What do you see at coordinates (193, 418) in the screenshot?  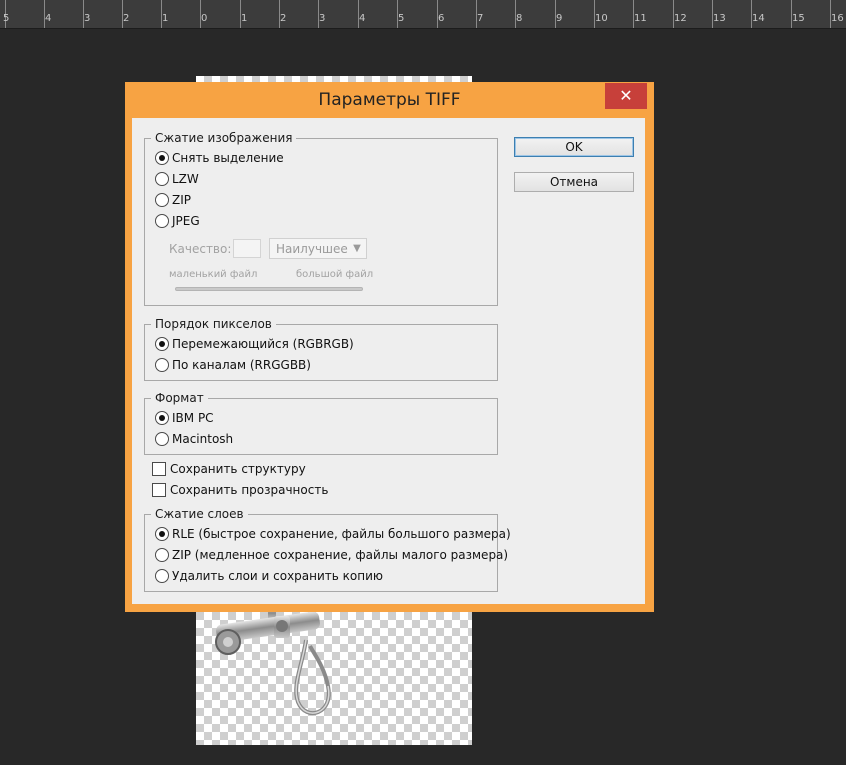 I see `radio-label: IBM PC` at bounding box center [193, 418].